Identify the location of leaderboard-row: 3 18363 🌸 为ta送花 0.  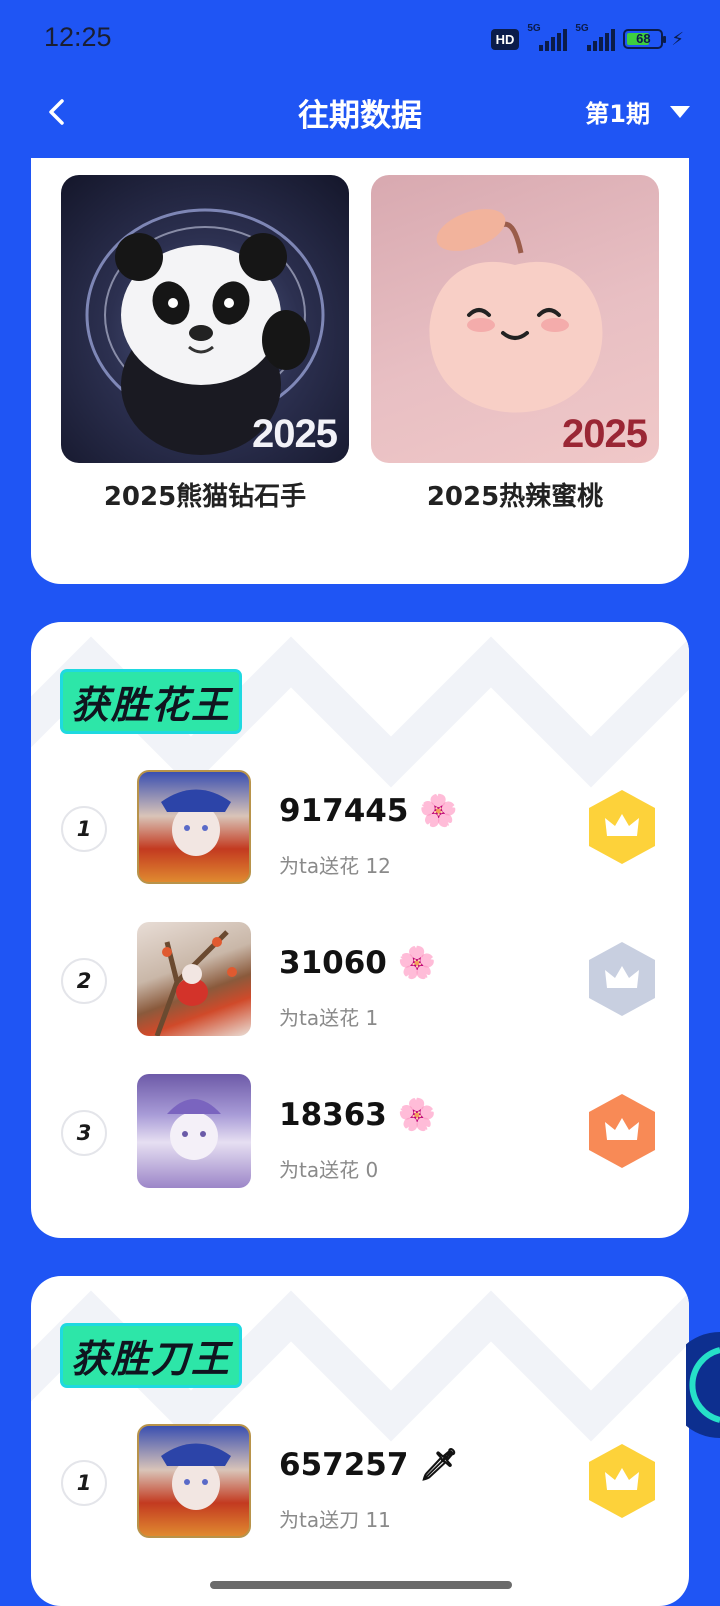
(360, 1132).